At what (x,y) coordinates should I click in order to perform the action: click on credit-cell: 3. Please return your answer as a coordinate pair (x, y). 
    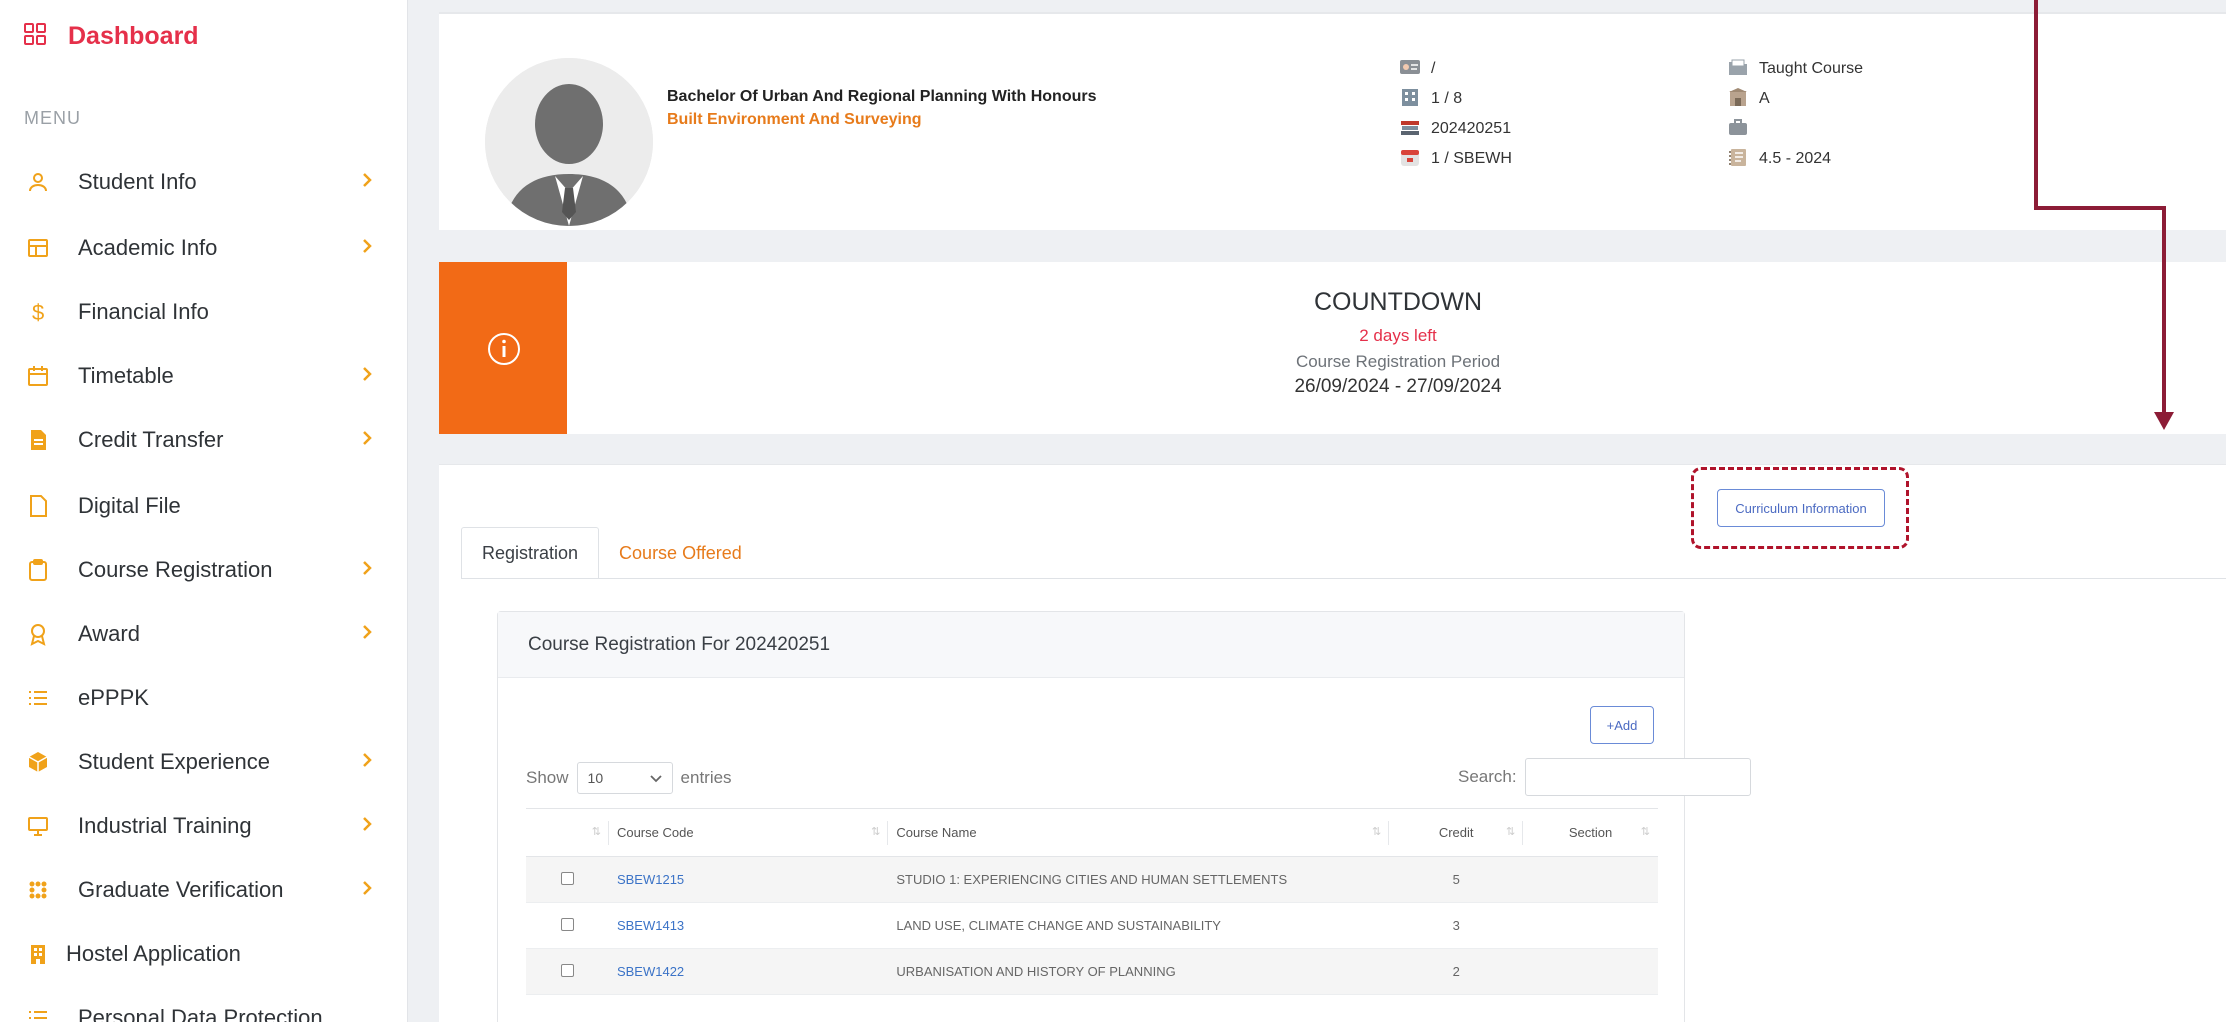
    Looking at the image, I should click on (1456, 925).